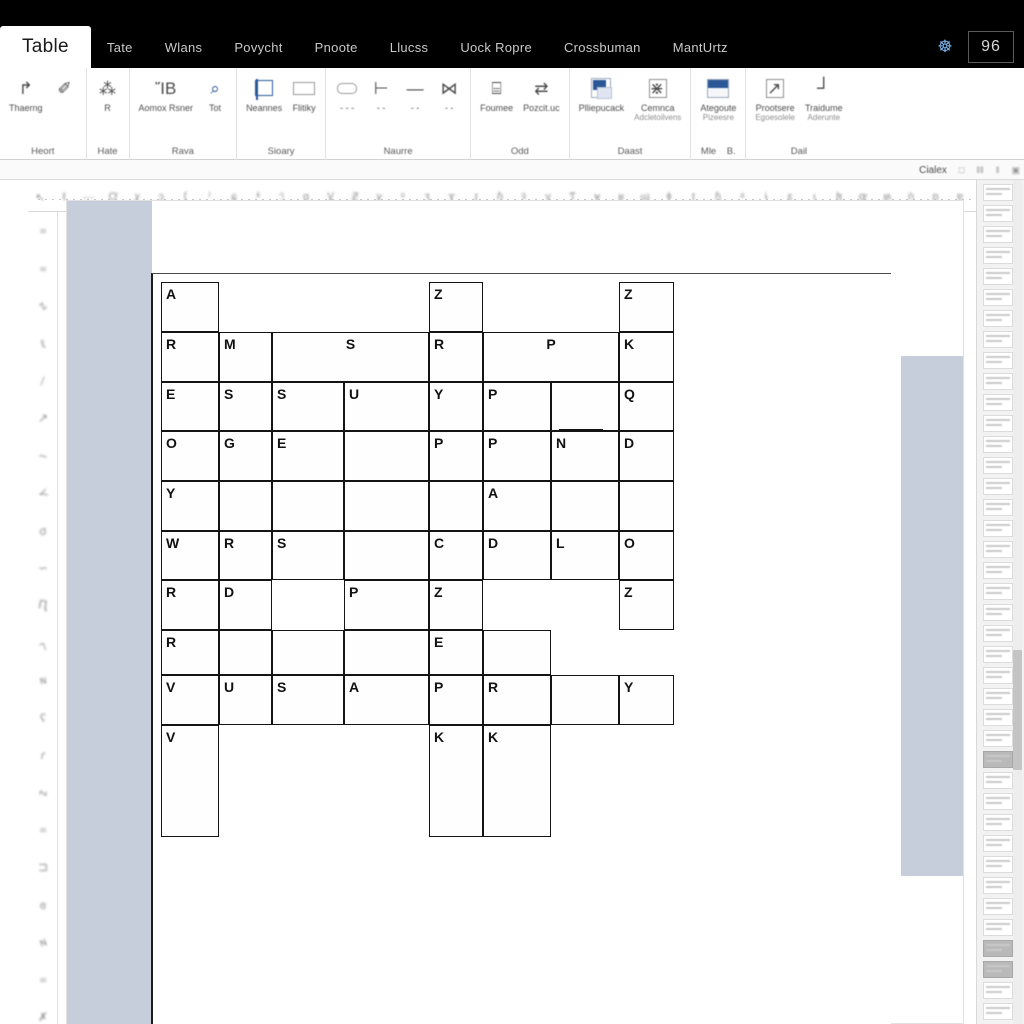  Describe the element at coordinates (166, 93) in the screenshot. I see `ribbon-button-aomox-rsner: ἽB Aomox Rsner` at that location.